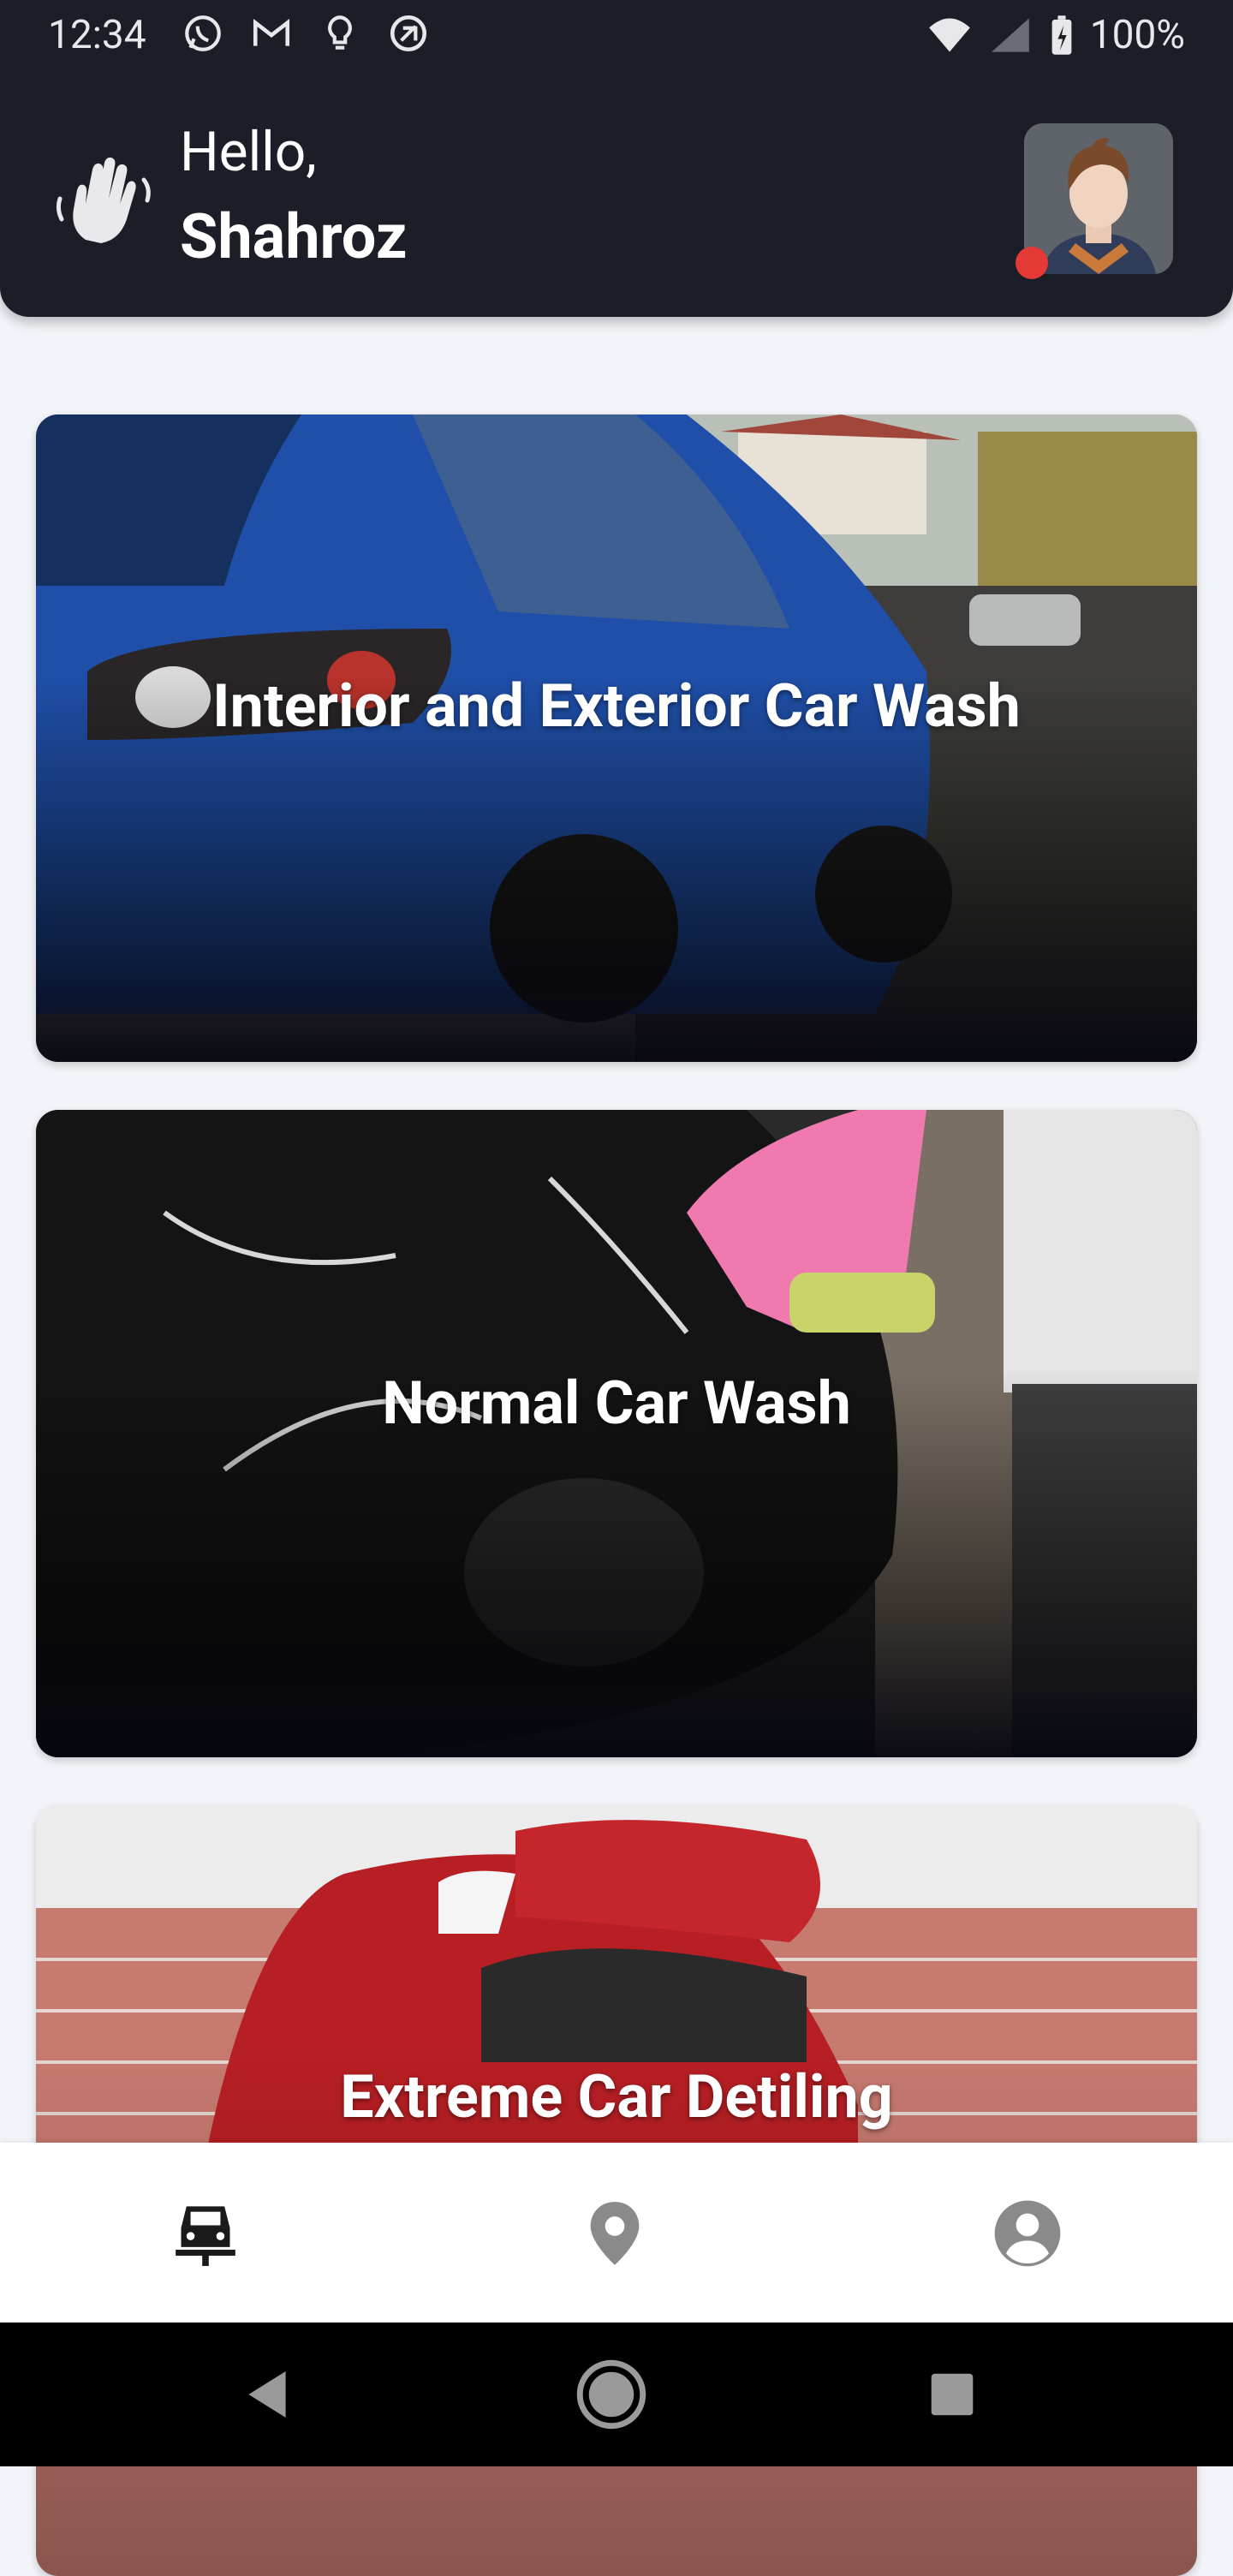 The width and height of the screenshot is (1233, 2576). Describe the element at coordinates (203, 33) in the screenshot. I see `whatsapp-icon` at that location.